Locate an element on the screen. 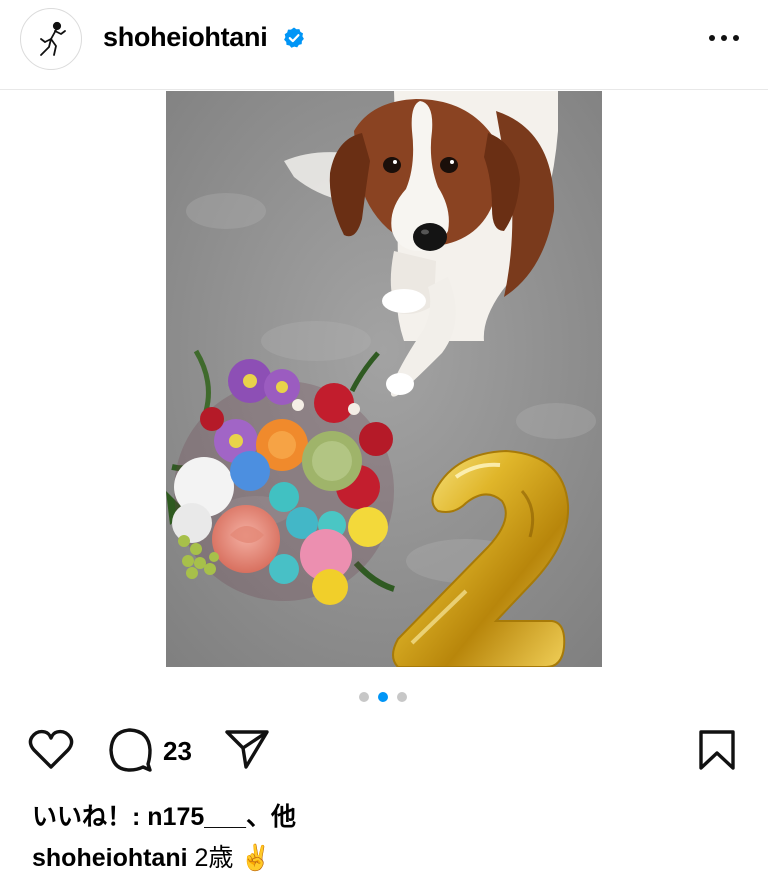 The height and width of the screenshot is (878, 768). caption-username: shoheiohtani is located at coordinates (110, 858).